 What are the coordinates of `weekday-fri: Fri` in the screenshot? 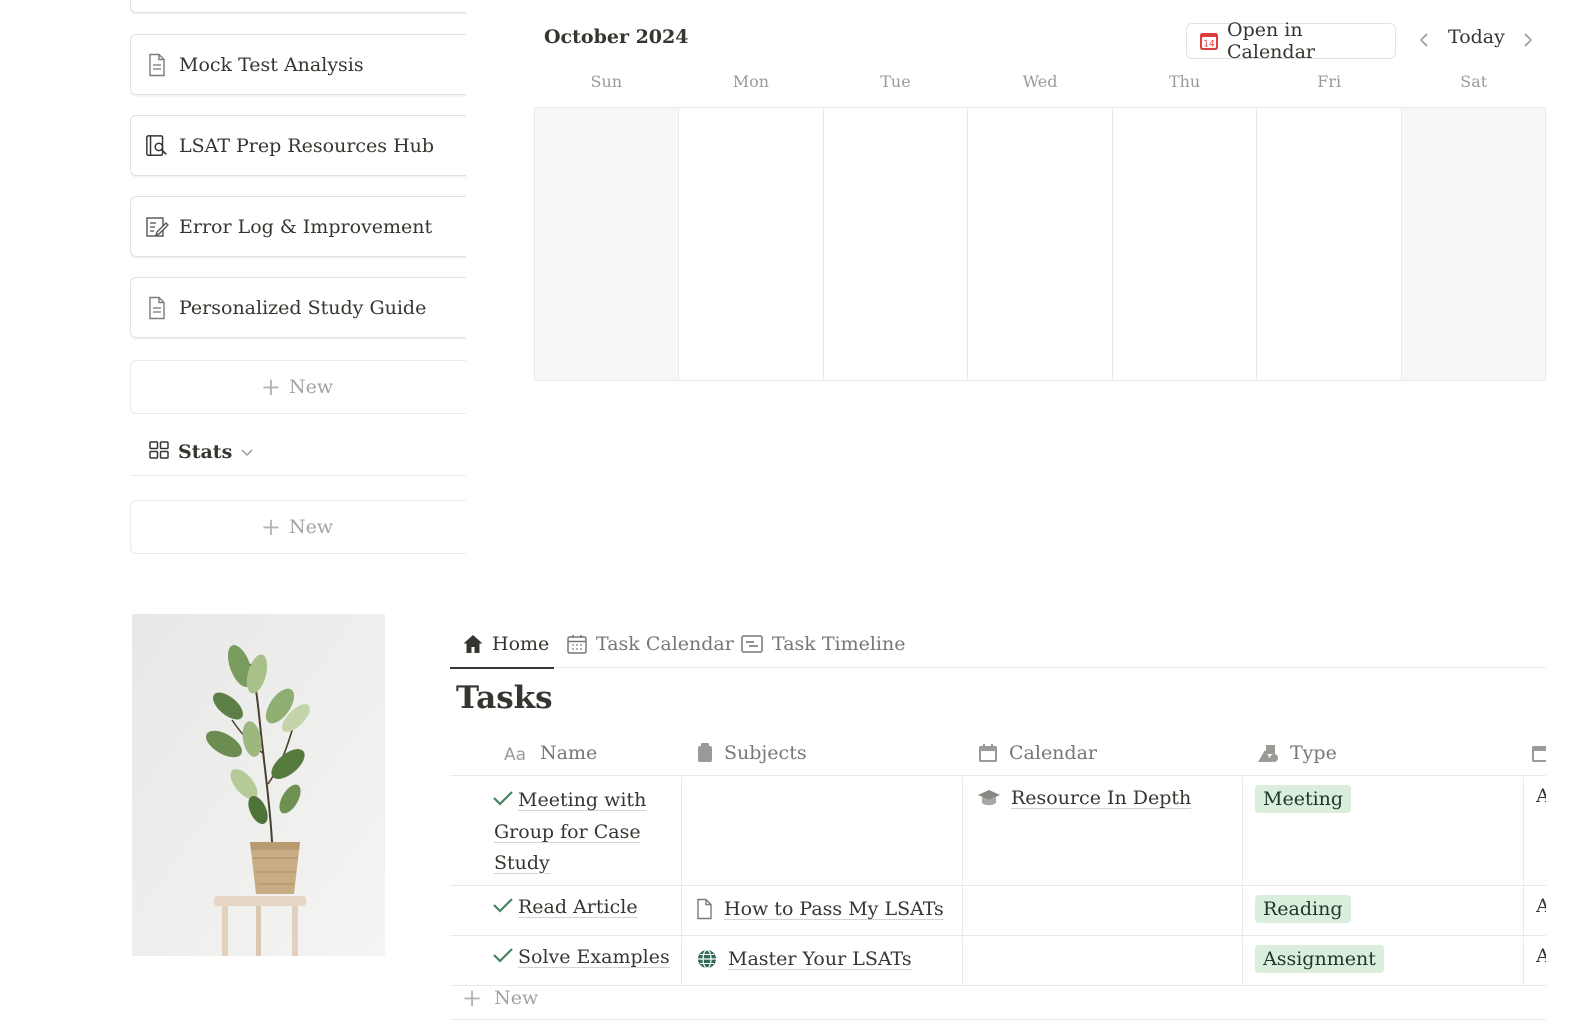 It's located at (1329, 81).